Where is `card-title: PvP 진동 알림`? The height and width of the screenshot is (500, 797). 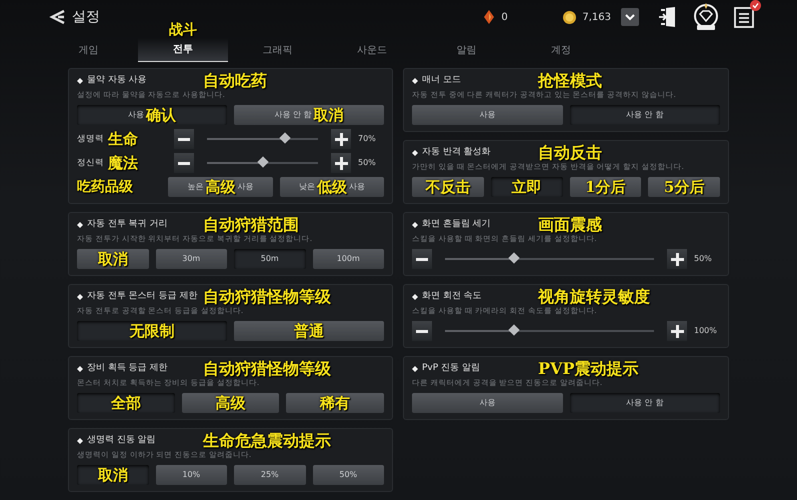
card-title: PvP 진동 알림 is located at coordinates (451, 369).